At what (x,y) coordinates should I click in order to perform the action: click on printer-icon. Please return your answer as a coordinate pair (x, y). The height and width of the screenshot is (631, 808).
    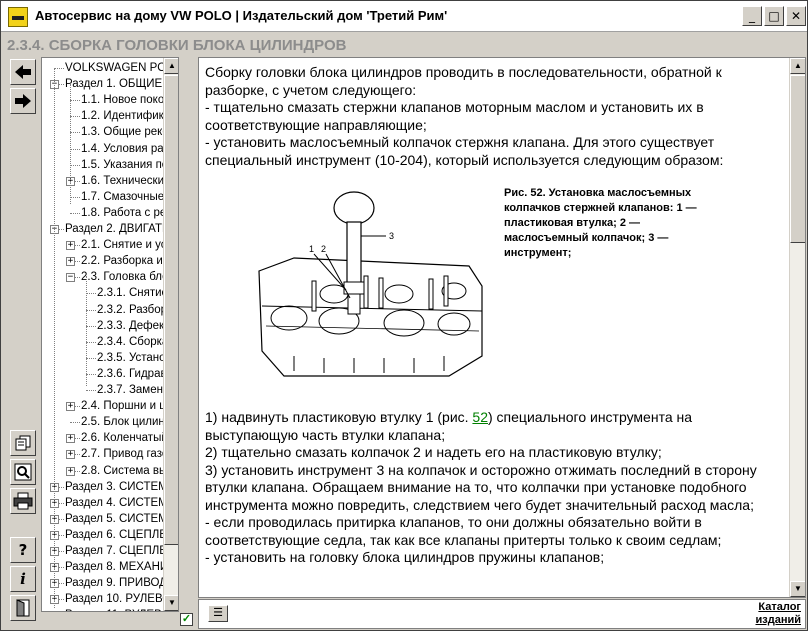
    Looking at the image, I should click on (23, 501).